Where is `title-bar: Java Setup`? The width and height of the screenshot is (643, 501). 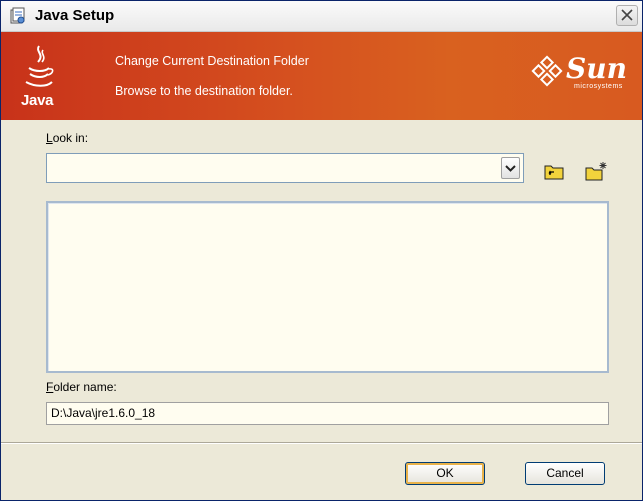 title-bar: Java Setup is located at coordinates (321, 16).